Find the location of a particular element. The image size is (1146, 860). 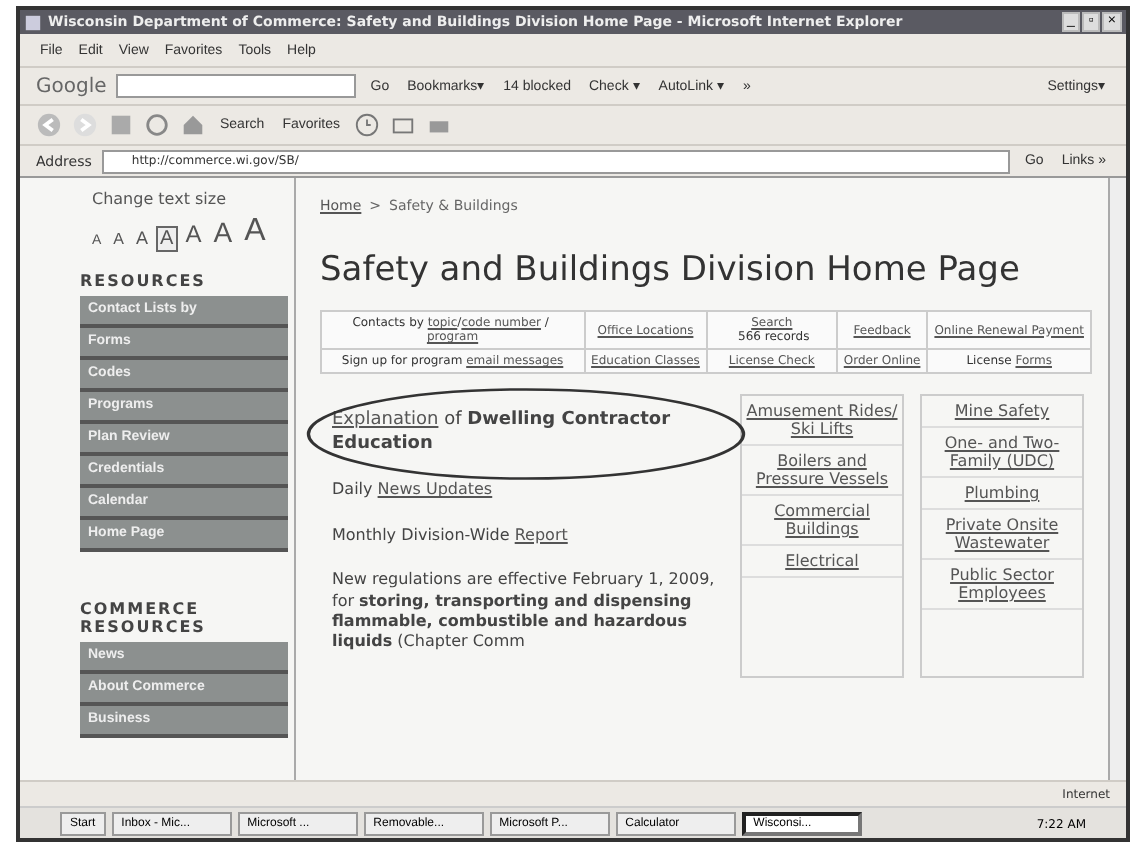

browser-icon is located at coordinates (33, 22).